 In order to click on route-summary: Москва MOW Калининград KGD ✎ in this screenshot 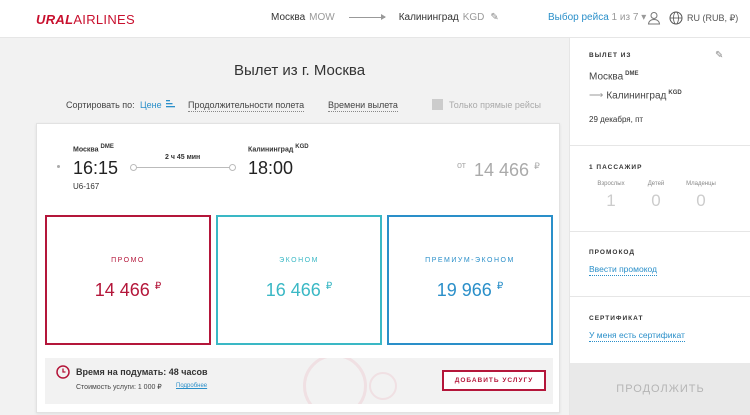, I will do `click(385, 17)`.